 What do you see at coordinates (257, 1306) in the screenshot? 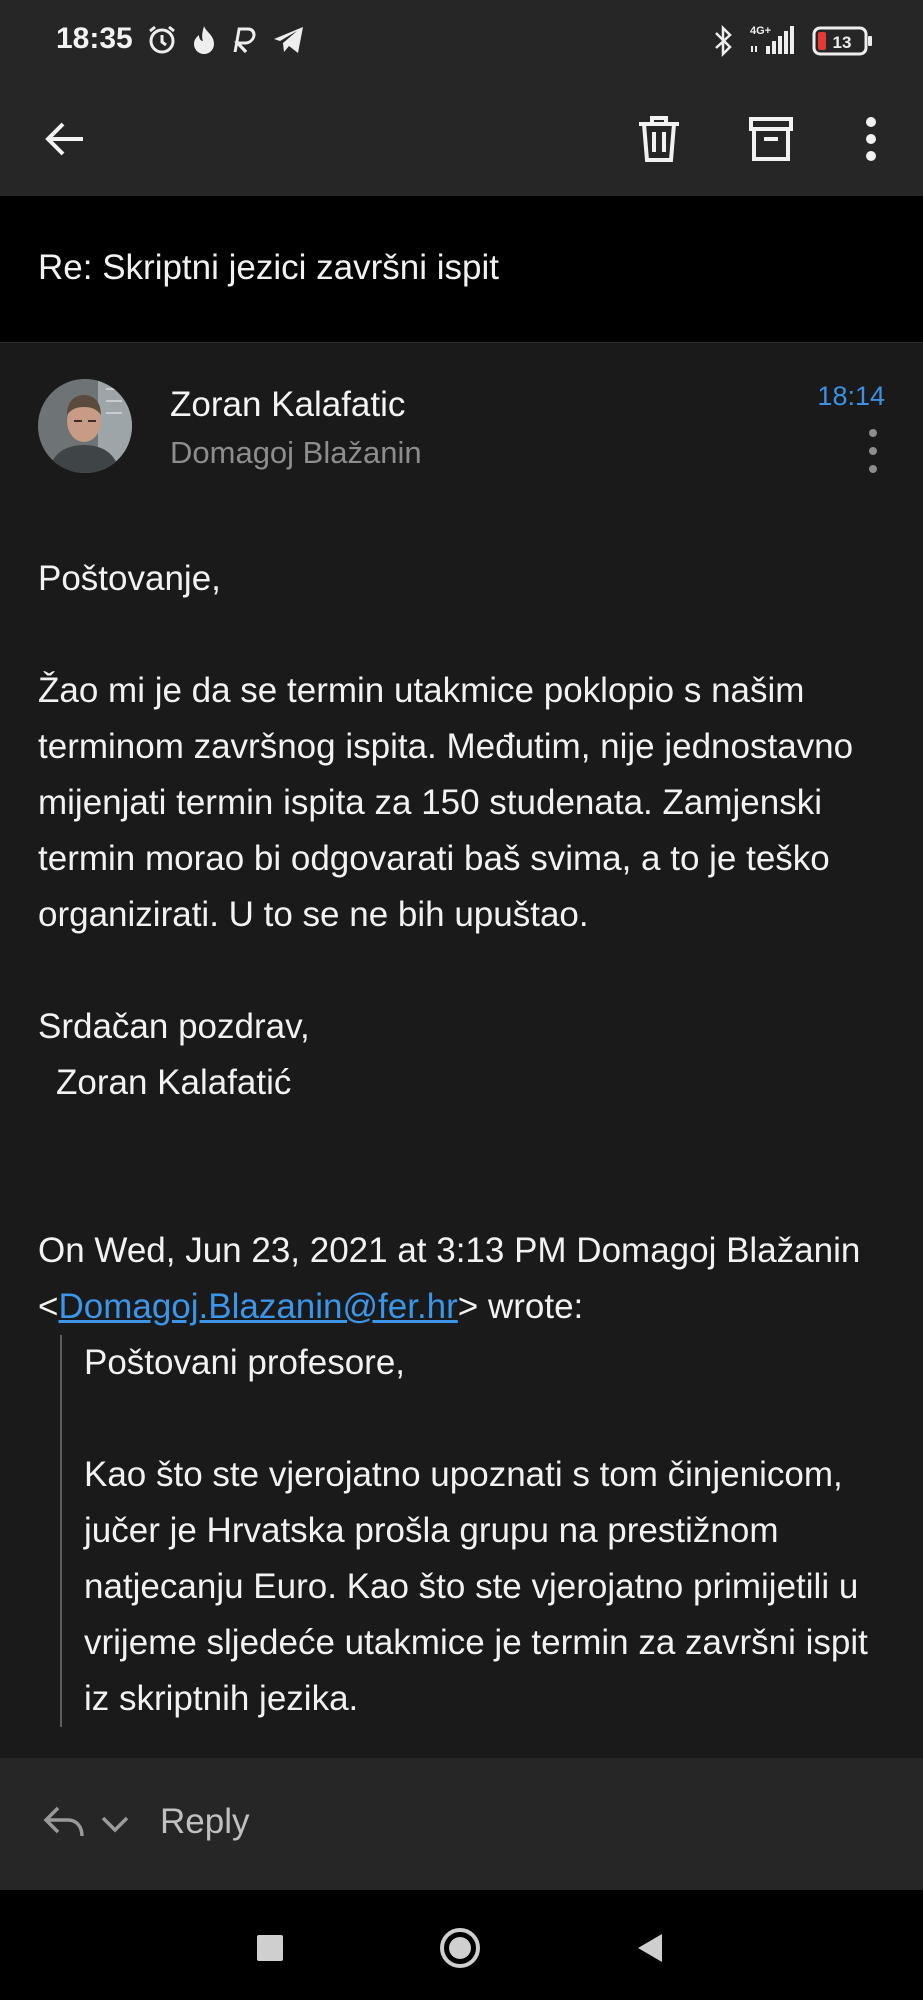
I see `quote-email-link: Domagoj.Blazanin@fer.hr` at bounding box center [257, 1306].